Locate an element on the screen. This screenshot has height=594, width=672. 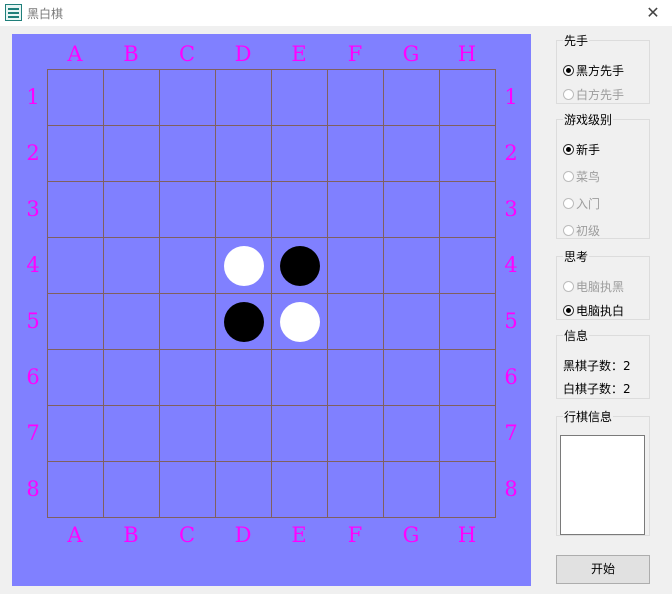
board-cell-b7 is located at coordinates (131, 433).